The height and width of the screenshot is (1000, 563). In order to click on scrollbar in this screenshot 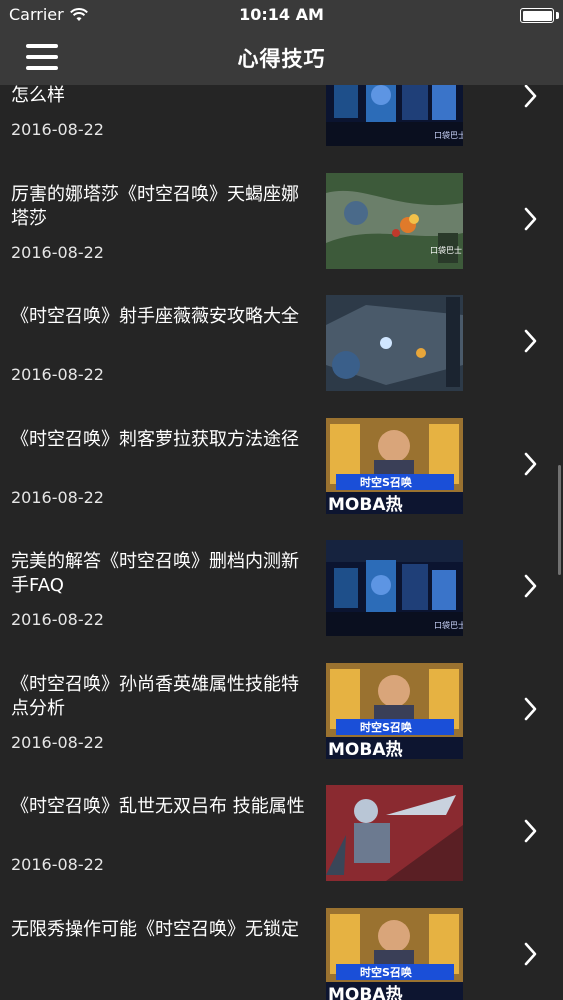, I will do `click(559, 520)`.